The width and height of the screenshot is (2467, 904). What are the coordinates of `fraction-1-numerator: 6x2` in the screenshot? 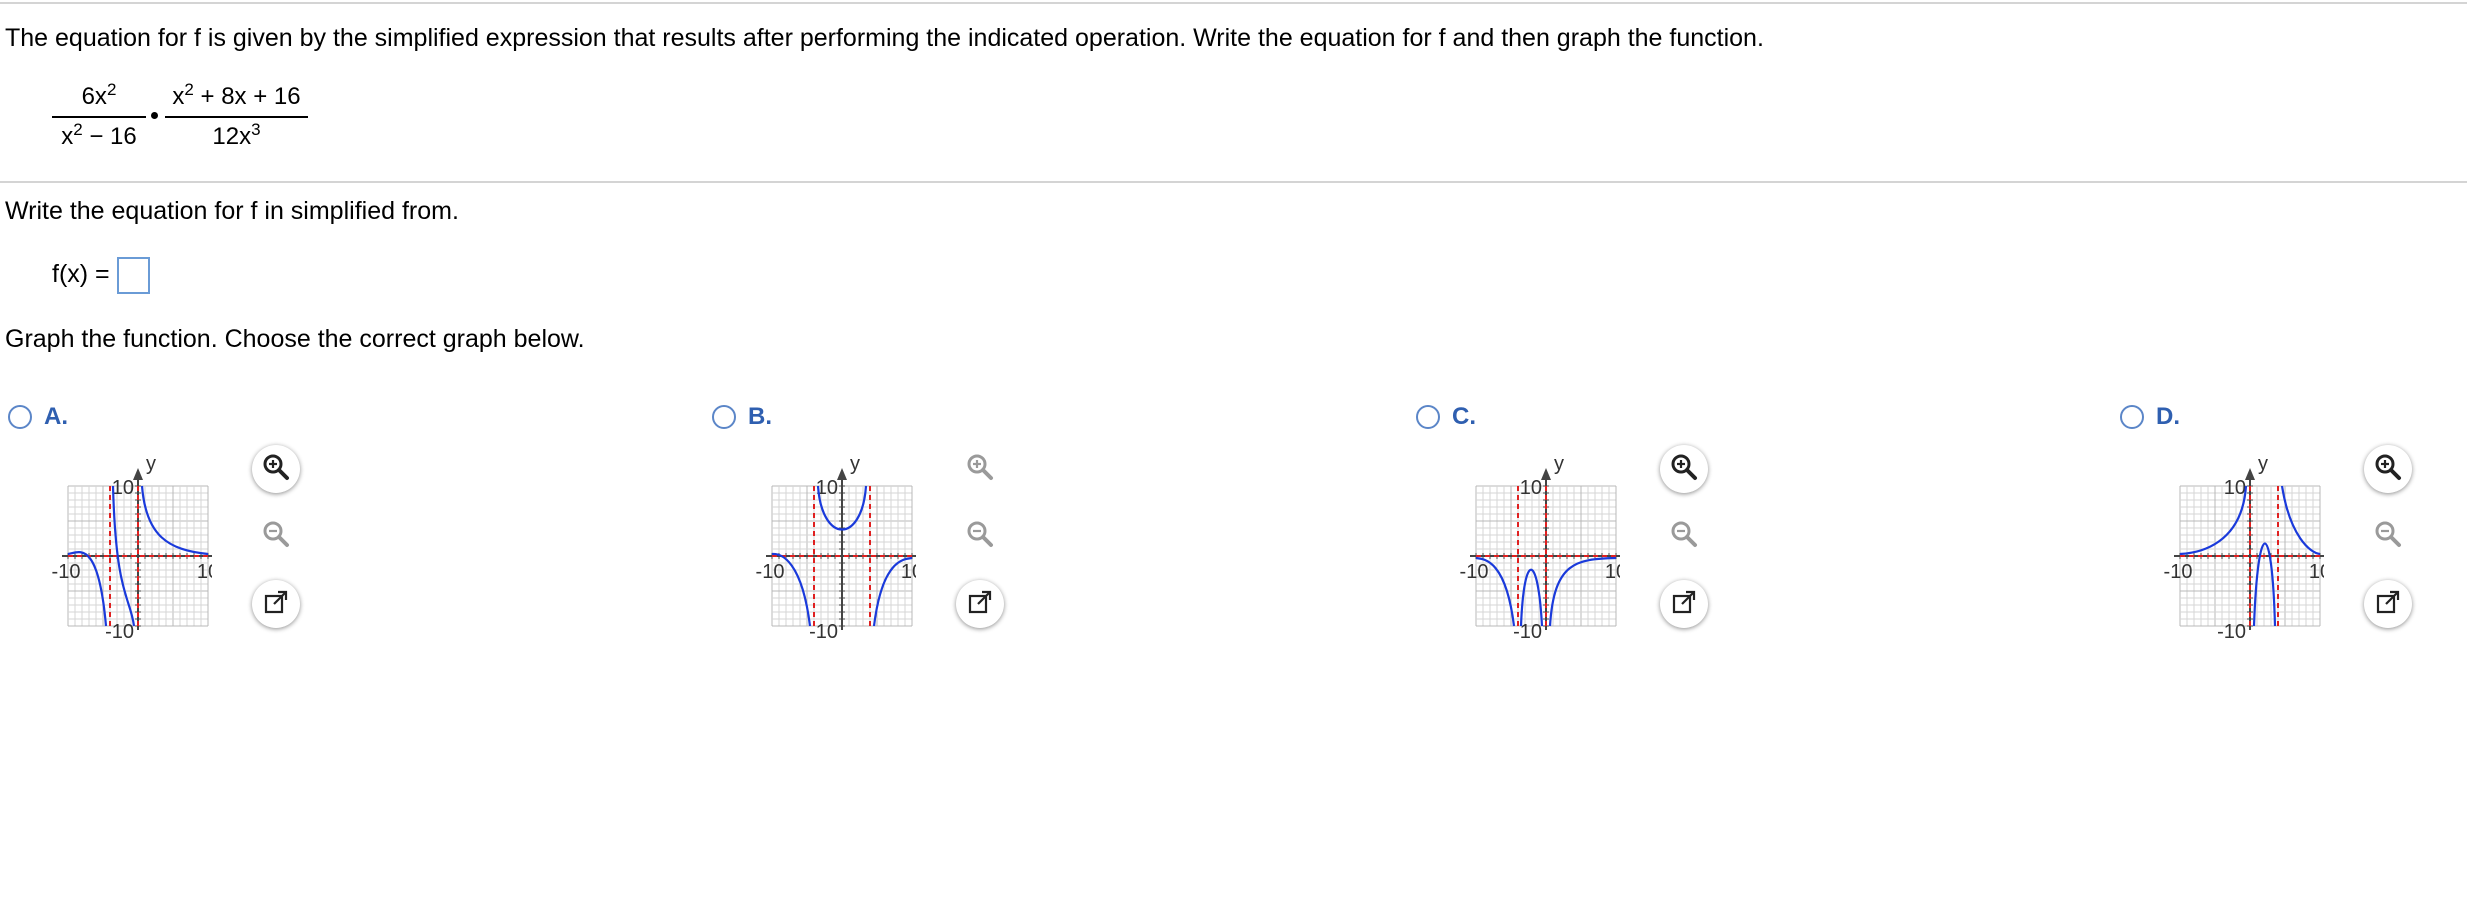 It's located at (99, 95).